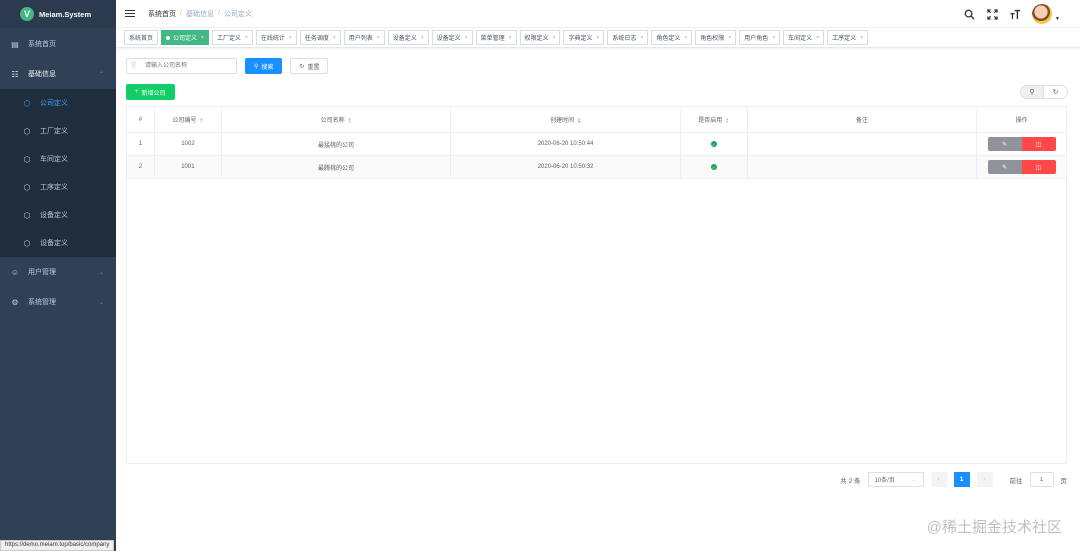  Describe the element at coordinates (566, 119) in the screenshot. I see `column-header-created: 创建时间 ▲ ▼` at that location.